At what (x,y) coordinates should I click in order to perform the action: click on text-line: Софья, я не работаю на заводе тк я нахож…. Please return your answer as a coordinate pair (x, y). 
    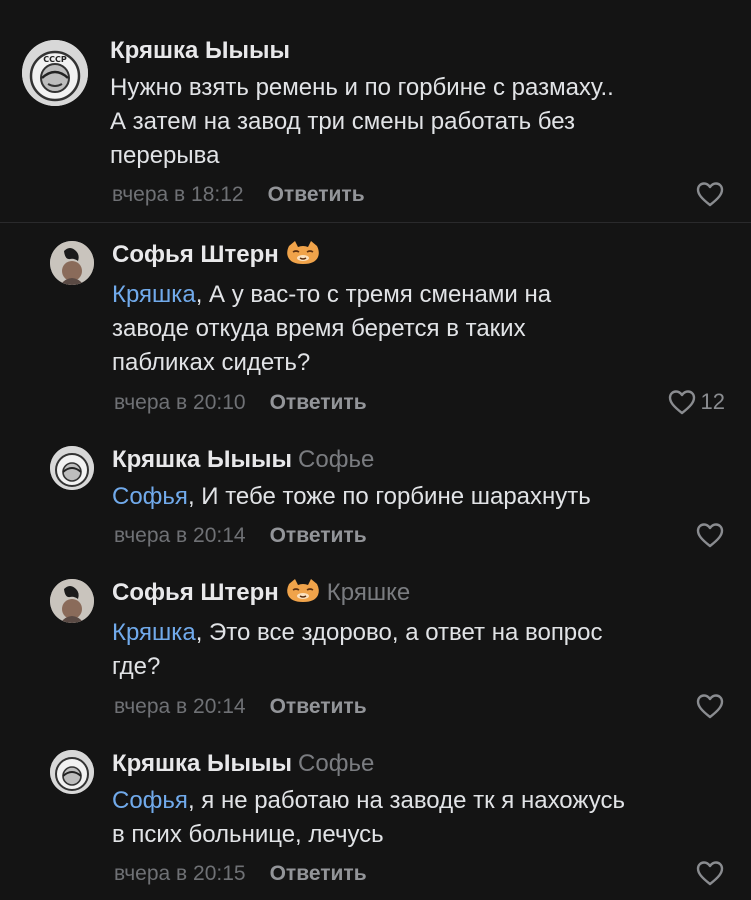
    Looking at the image, I should click on (417, 801).